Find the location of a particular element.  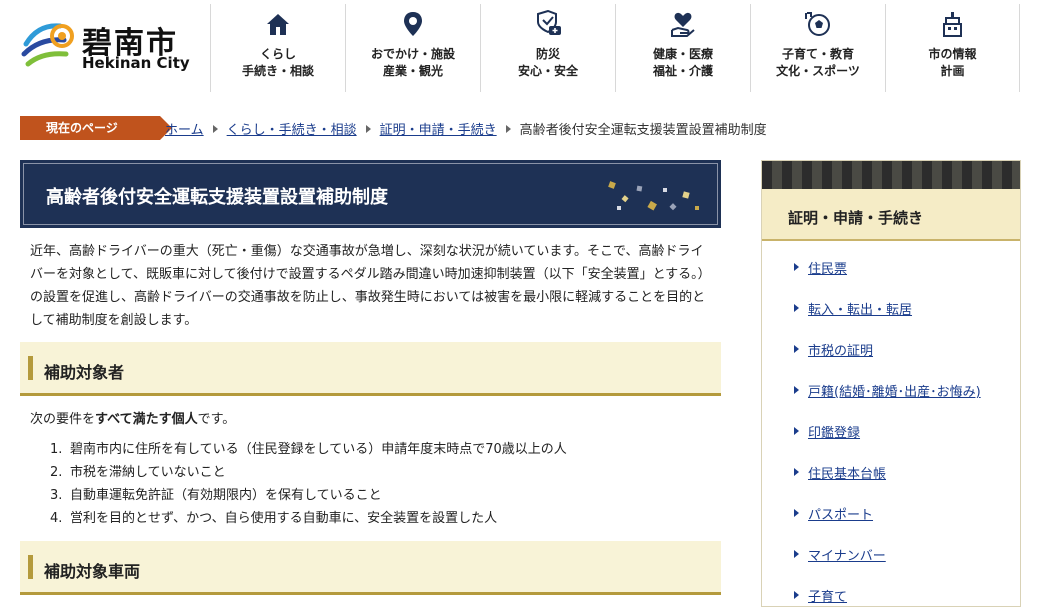

gnav-label-1: 市の情報 is located at coordinates (952, 54).